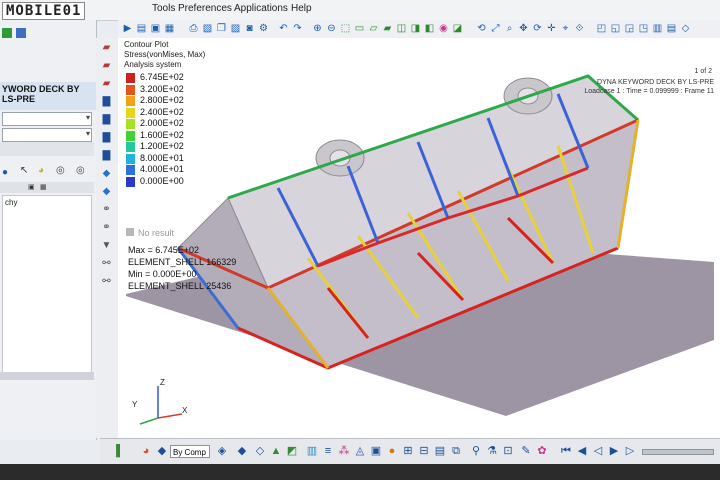  What do you see at coordinates (443, 28) in the screenshot?
I see `color-icon: ◉` at bounding box center [443, 28].